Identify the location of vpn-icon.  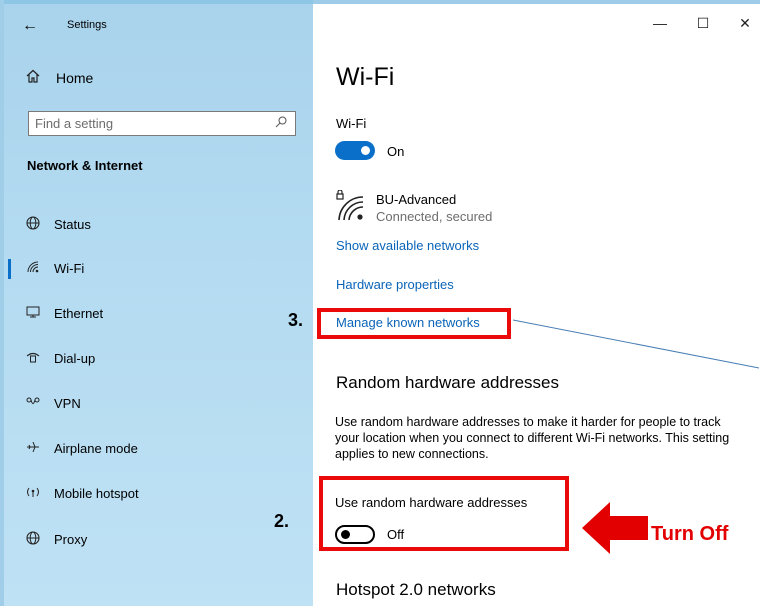
(33, 403).